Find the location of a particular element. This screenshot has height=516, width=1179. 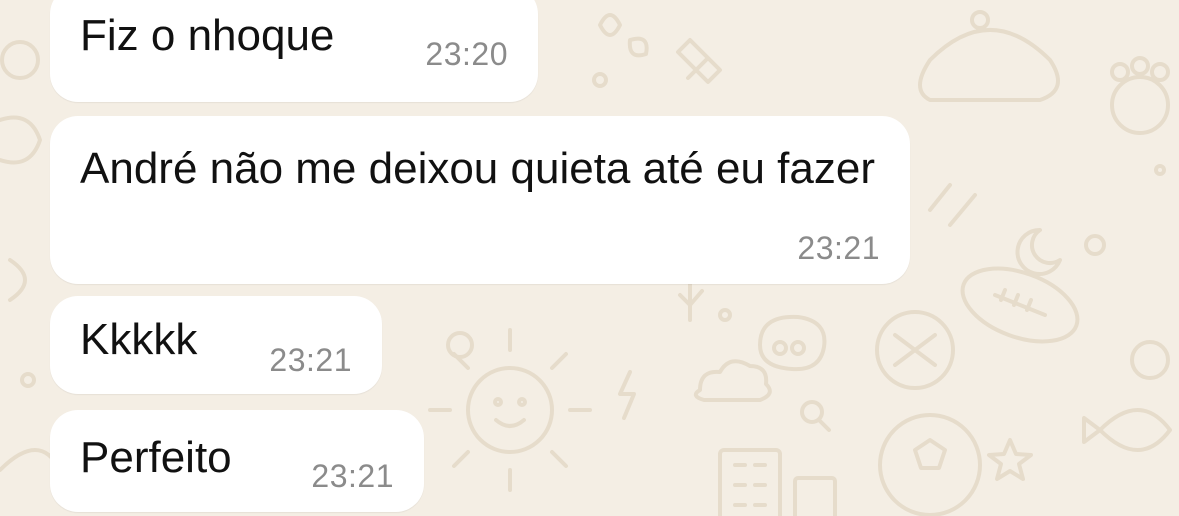

message-bubble: Kkkkk 23:21 is located at coordinates (216, 345).